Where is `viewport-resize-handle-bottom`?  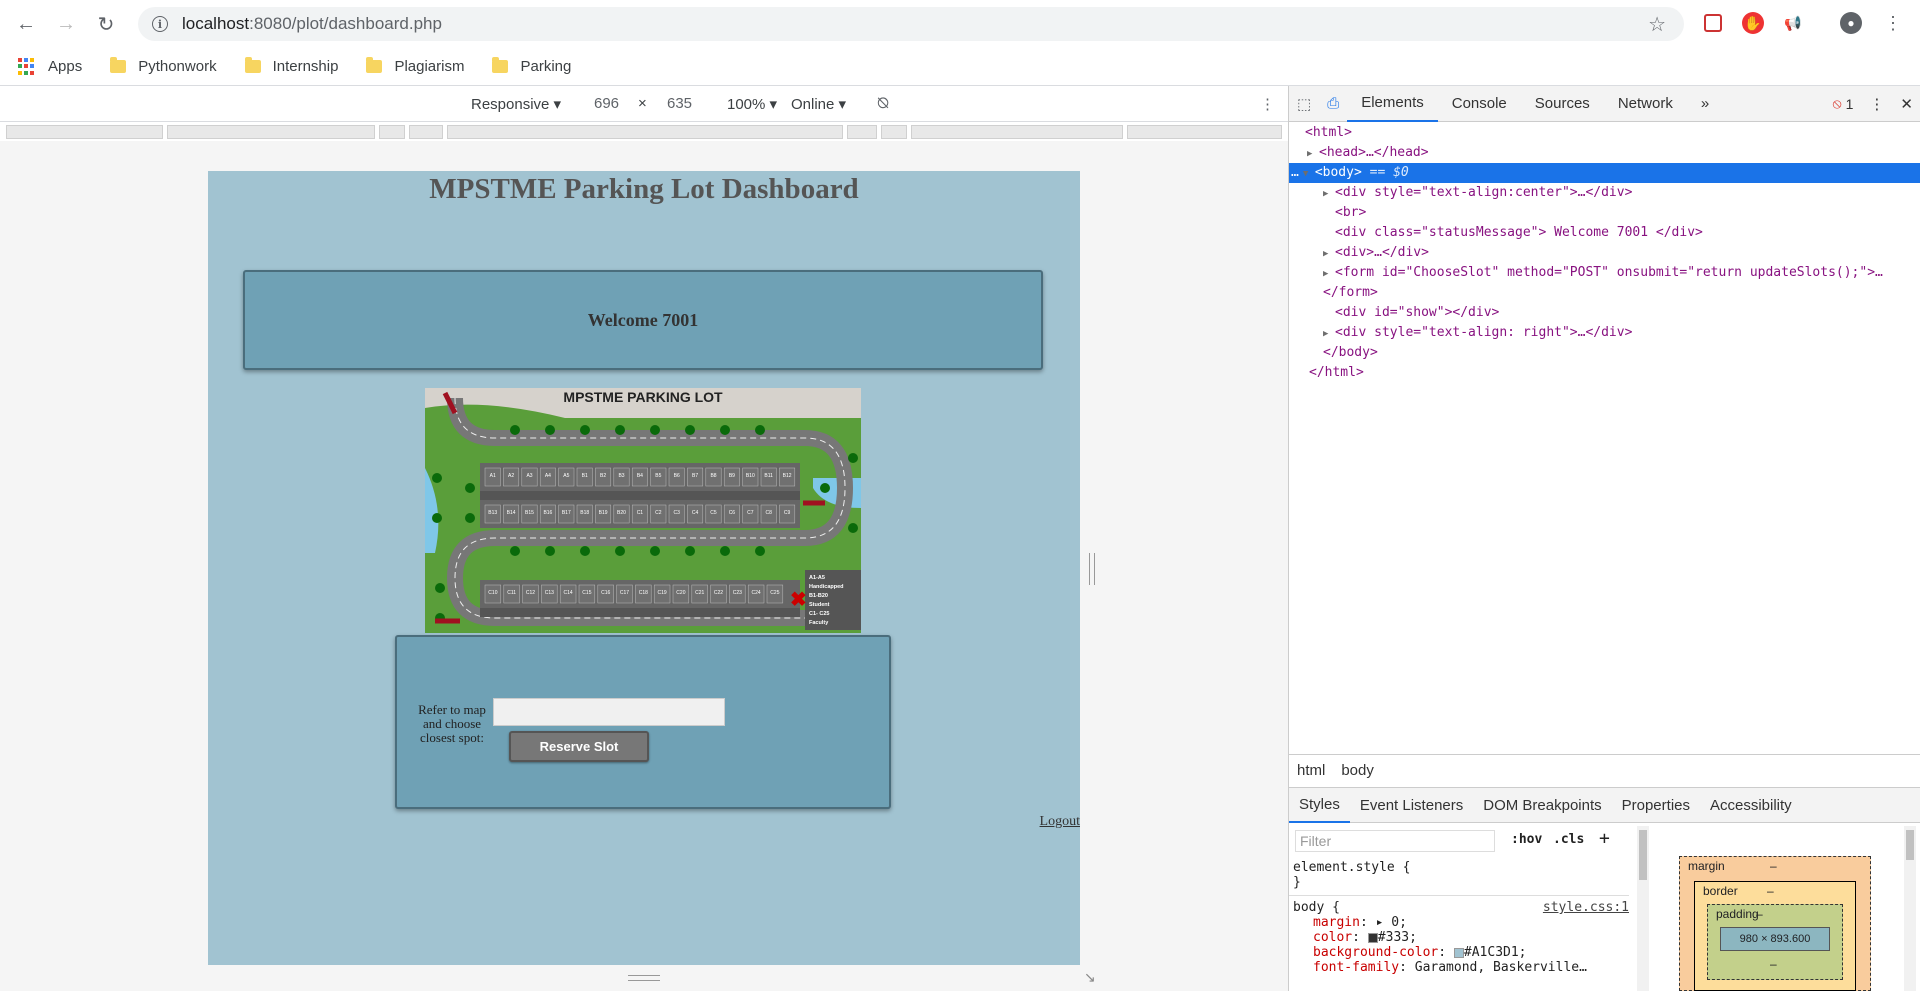
viewport-resize-handle-bottom is located at coordinates (644, 978).